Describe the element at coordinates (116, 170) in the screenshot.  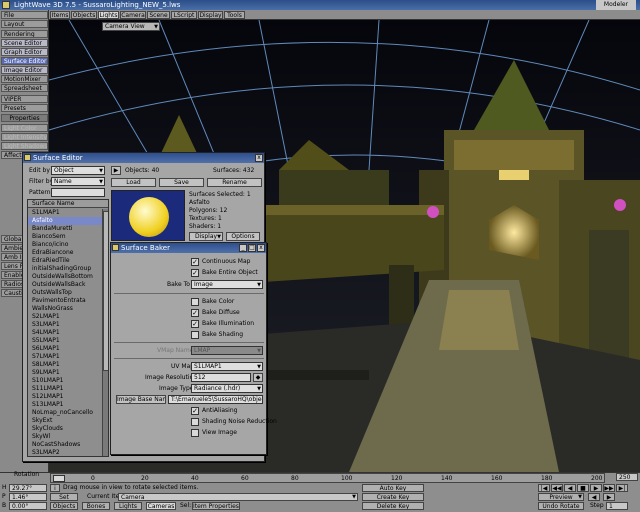
I see `expand-arrow-icon: ▶` at that location.